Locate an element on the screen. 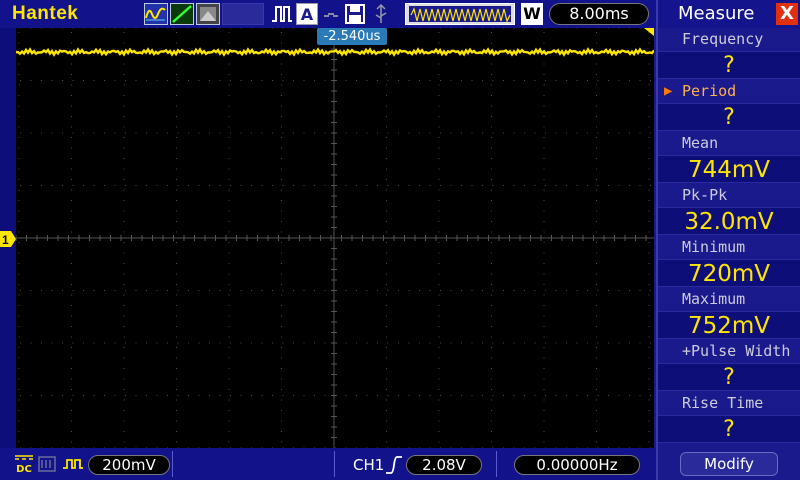 This screenshot has height=480, width=800. invert-icon is located at coordinates (73, 464).